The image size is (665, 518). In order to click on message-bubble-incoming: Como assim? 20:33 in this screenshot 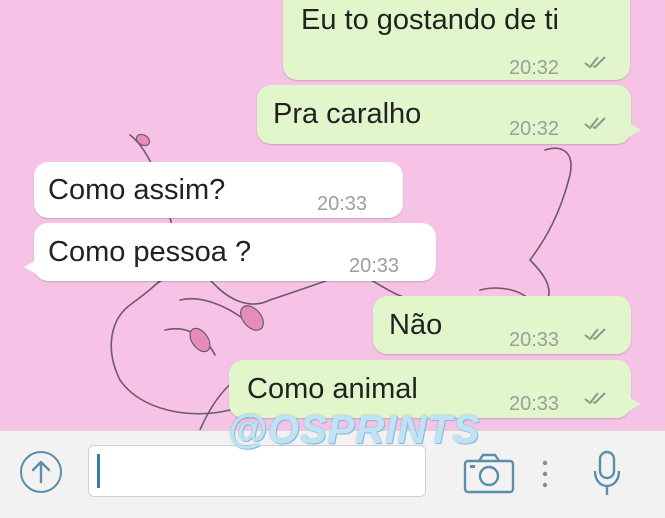, I will do `click(218, 190)`.